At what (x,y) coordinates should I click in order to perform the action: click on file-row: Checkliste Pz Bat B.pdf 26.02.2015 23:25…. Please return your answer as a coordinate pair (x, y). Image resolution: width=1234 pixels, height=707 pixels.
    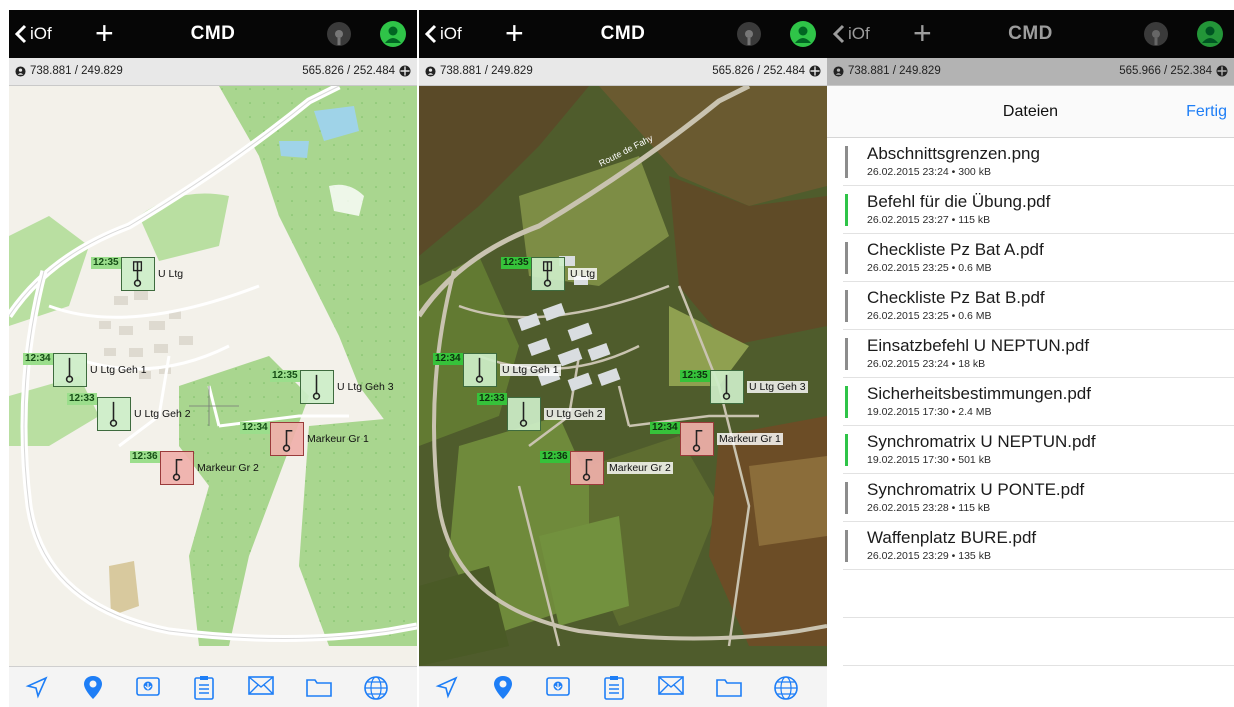
    Looking at the image, I should click on (1038, 306).